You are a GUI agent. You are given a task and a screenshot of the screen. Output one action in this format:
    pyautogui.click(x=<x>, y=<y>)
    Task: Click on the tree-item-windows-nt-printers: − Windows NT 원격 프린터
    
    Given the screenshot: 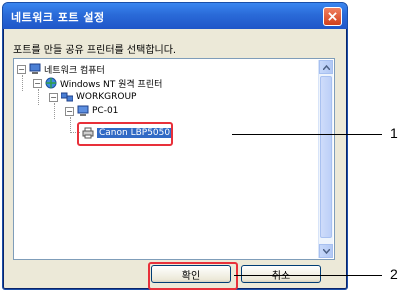 What is the action you would take?
    pyautogui.click(x=97, y=83)
    